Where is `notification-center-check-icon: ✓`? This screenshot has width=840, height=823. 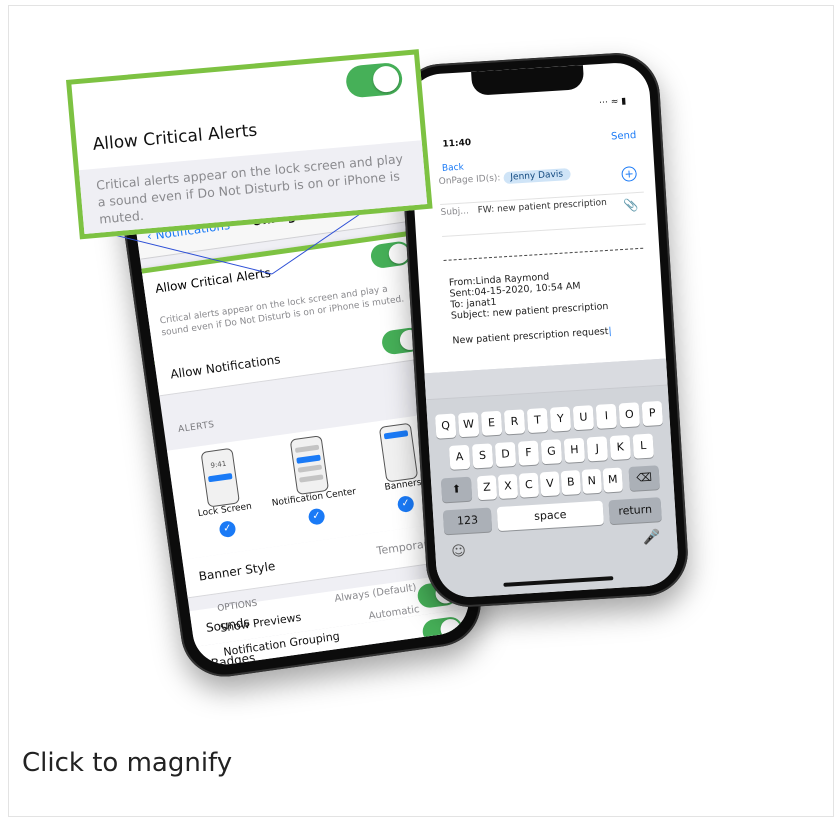 notification-center-check-icon: ✓ is located at coordinates (316, 516).